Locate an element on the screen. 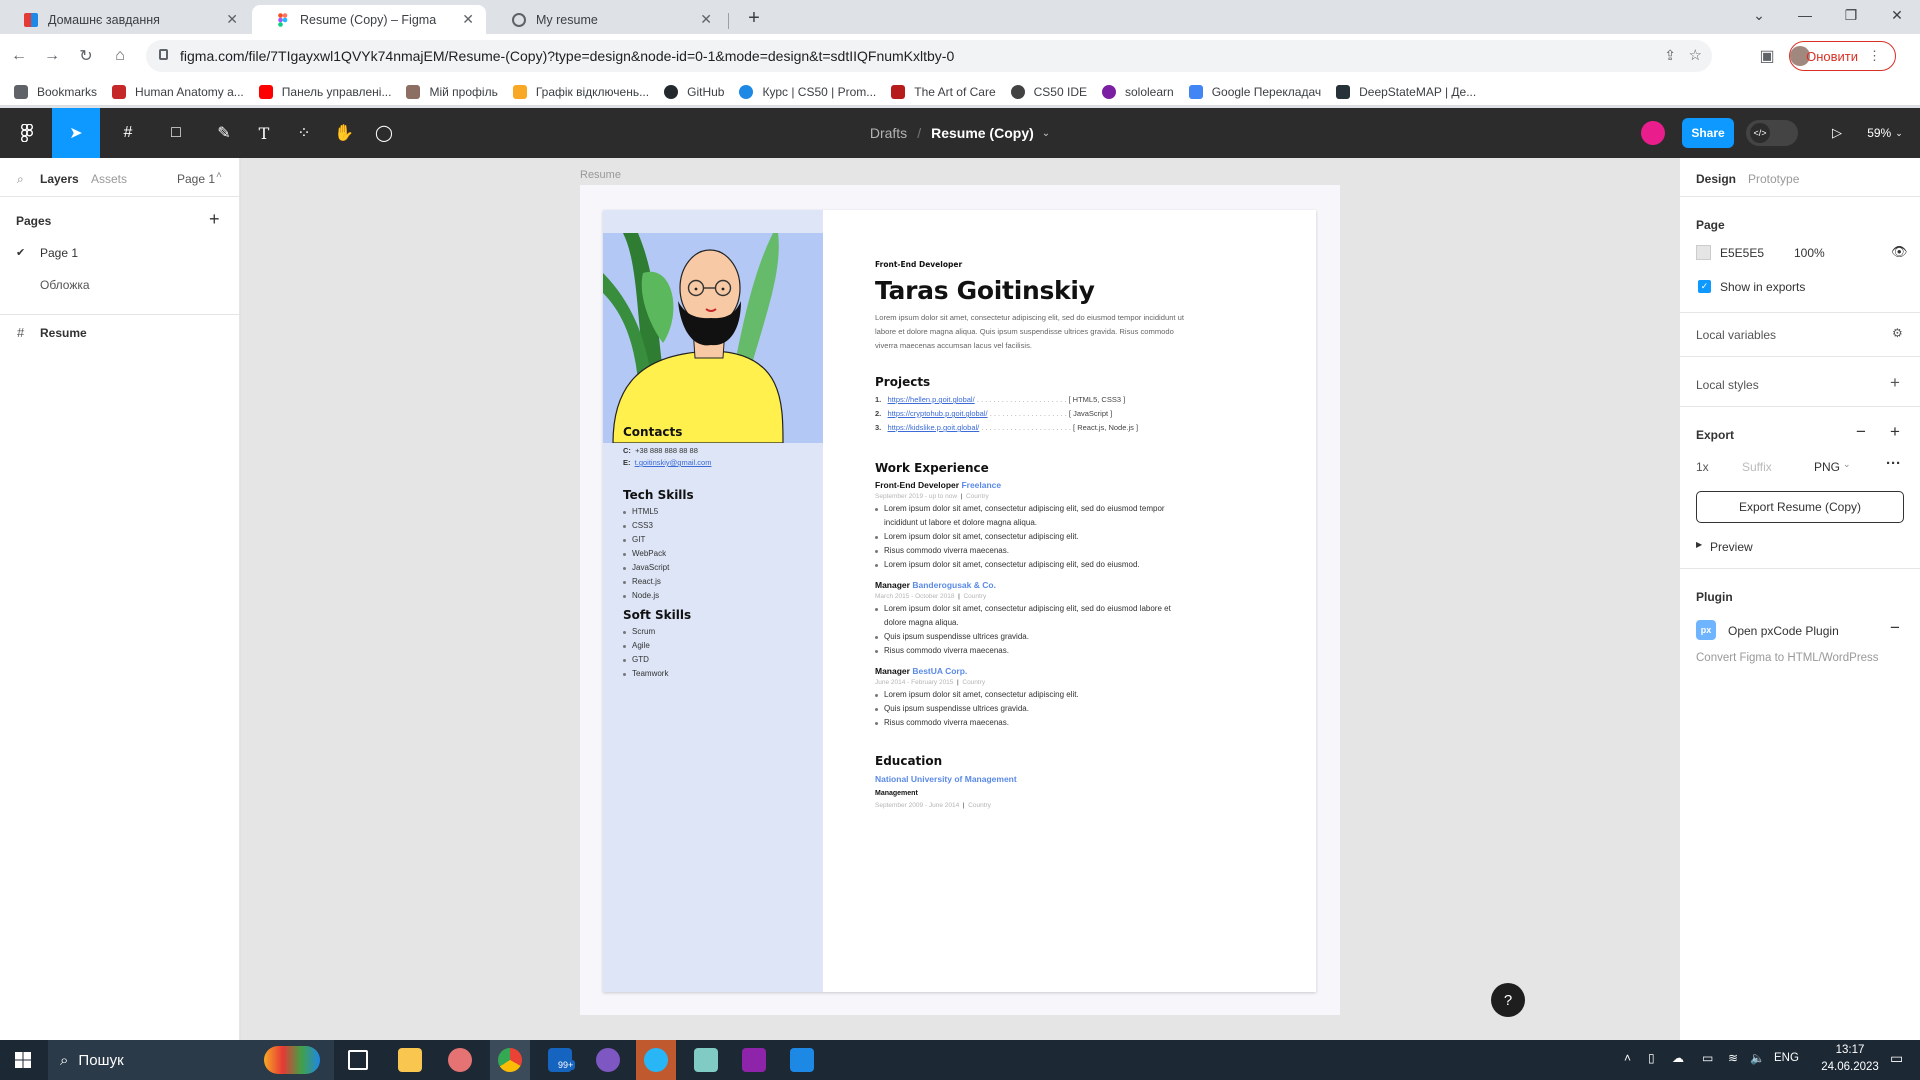 Image resolution: width=1920 pixels, height=1080 pixels. add-export-icon: + is located at coordinates (1895, 432).